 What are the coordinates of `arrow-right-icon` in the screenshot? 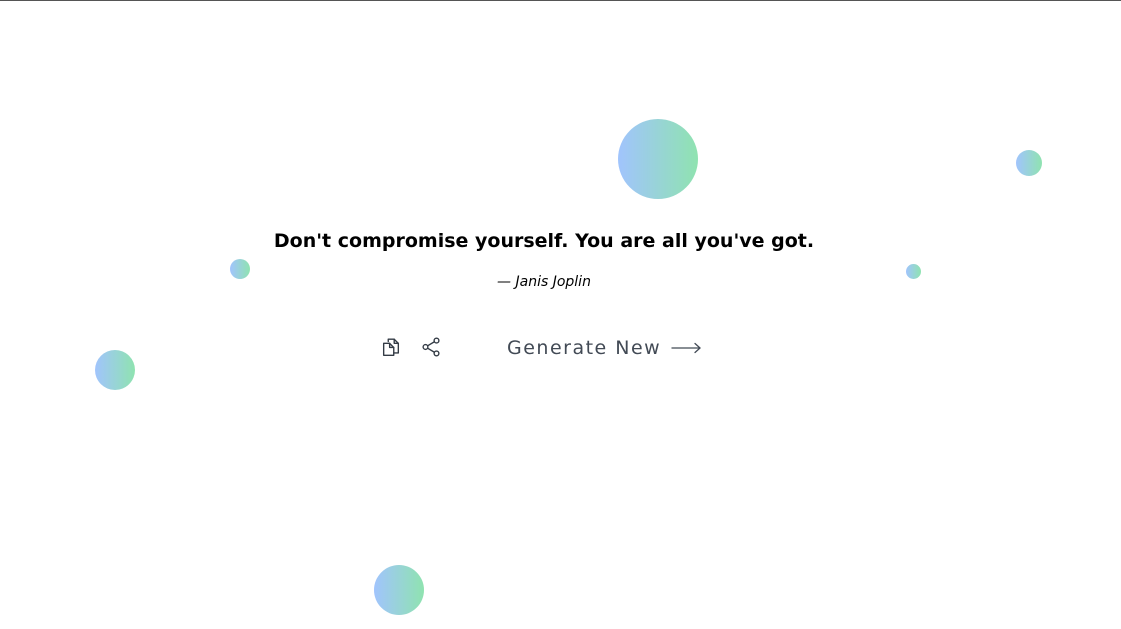 It's located at (686, 348).